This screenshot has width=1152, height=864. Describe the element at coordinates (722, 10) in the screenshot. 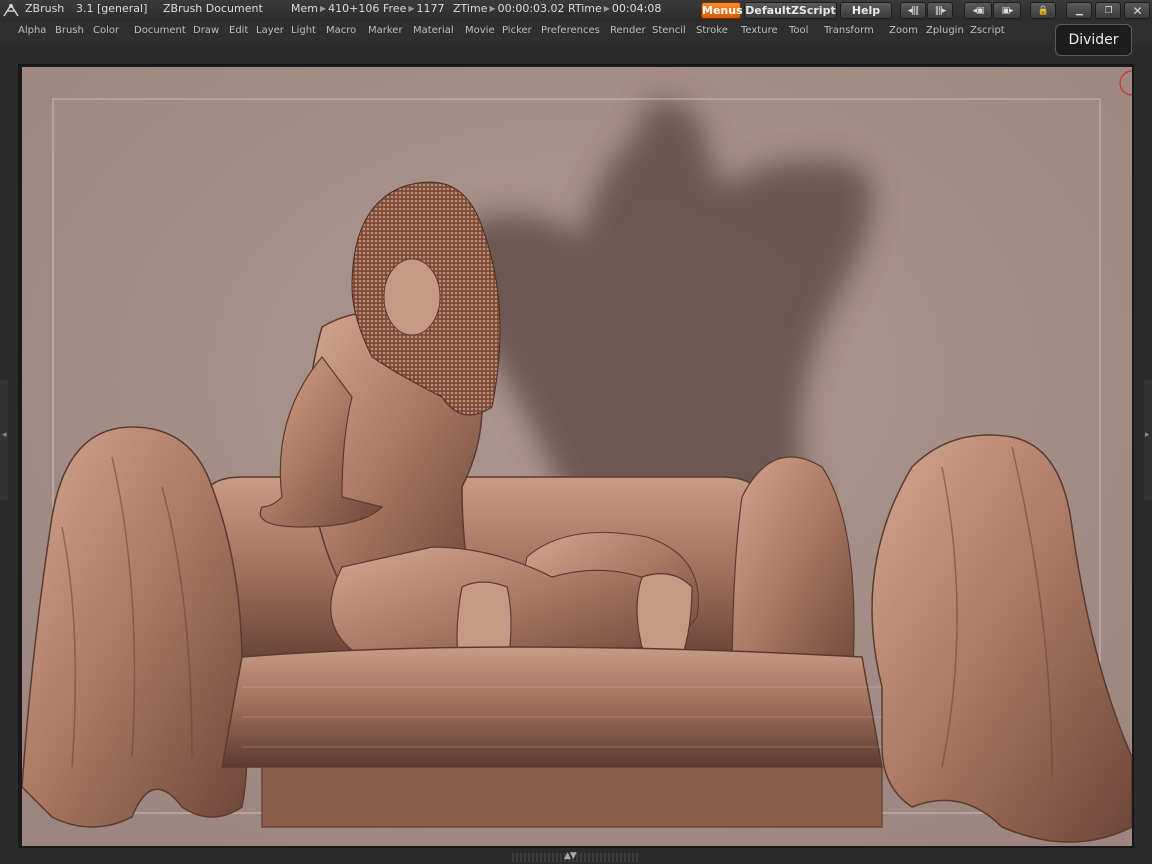

I see `menus-button: Menus` at that location.